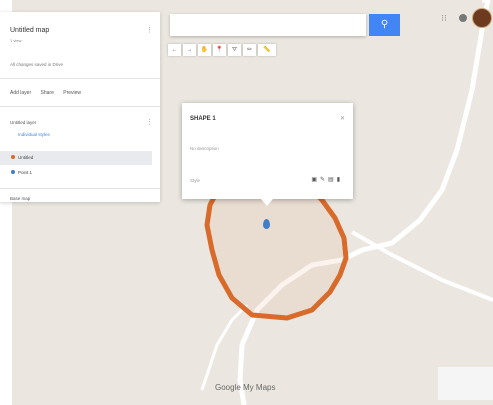 The width and height of the screenshot is (493, 405). What do you see at coordinates (332, 180) in the screenshot?
I see `fill-icon: ▤` at bounding box center [332, 180].